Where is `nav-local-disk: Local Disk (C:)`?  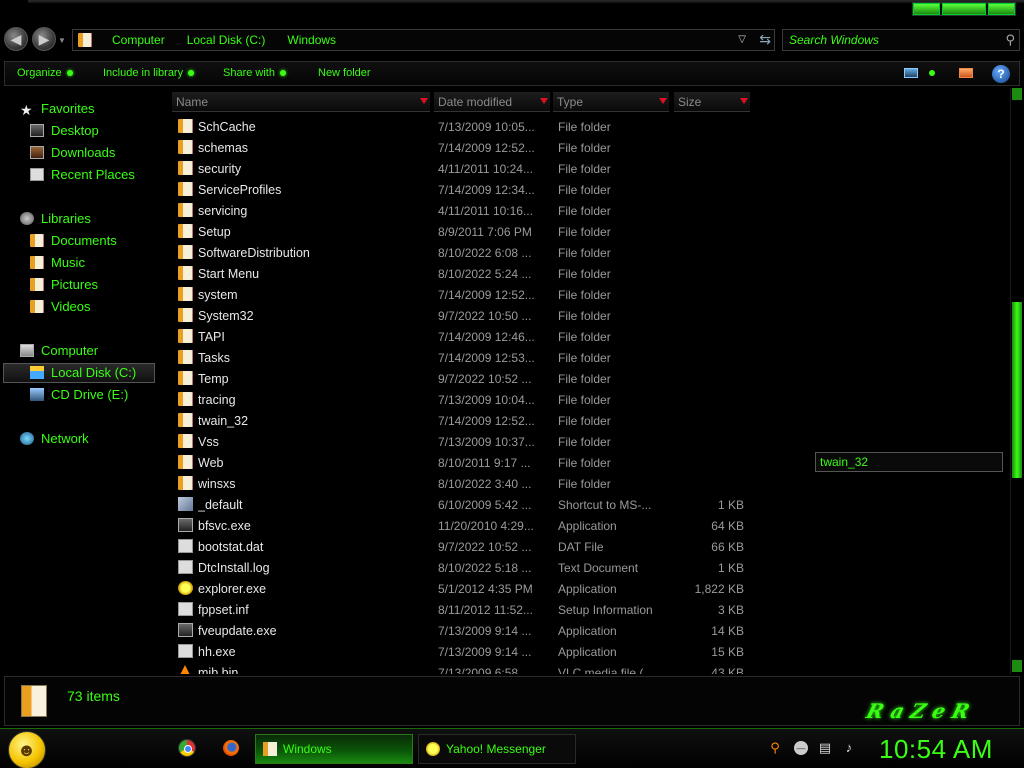
nav-local-disk: Local Disk (C:) is located at coordinates (83, 372).